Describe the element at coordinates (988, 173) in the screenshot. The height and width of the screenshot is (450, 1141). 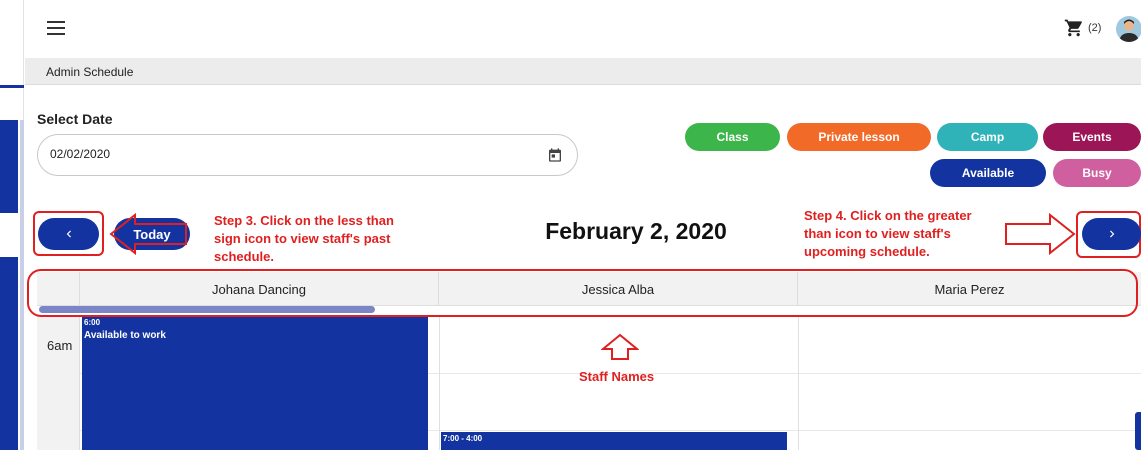
I see `legend-available: Available` at that location.